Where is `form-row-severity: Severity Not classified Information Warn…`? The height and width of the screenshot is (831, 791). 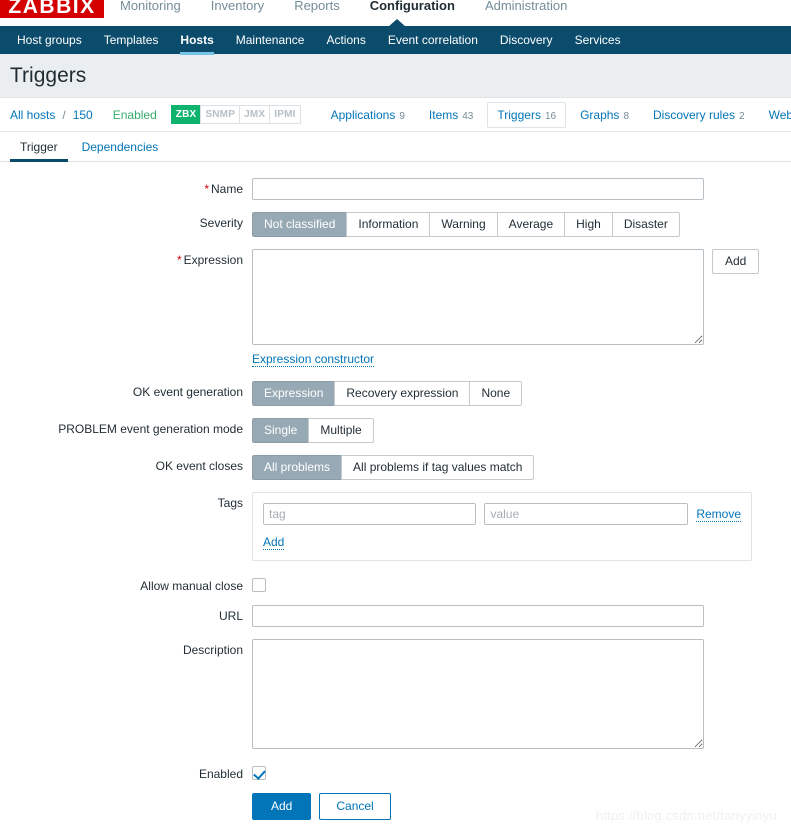 form-row-severity: Severity Not classified Information Warn… is located at coordinates (395, 224).